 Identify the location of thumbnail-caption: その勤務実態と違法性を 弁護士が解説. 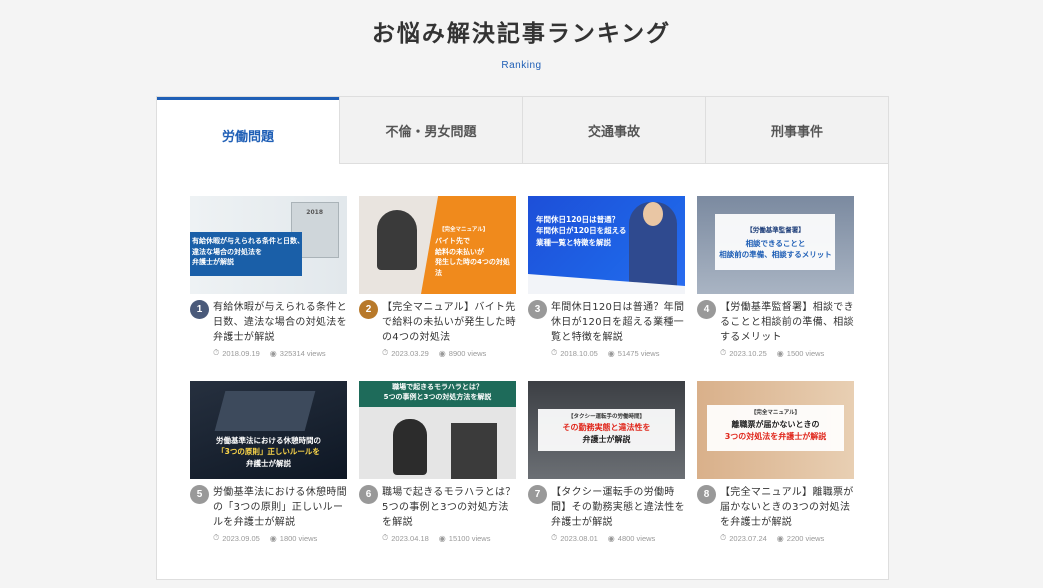
(606, 433).